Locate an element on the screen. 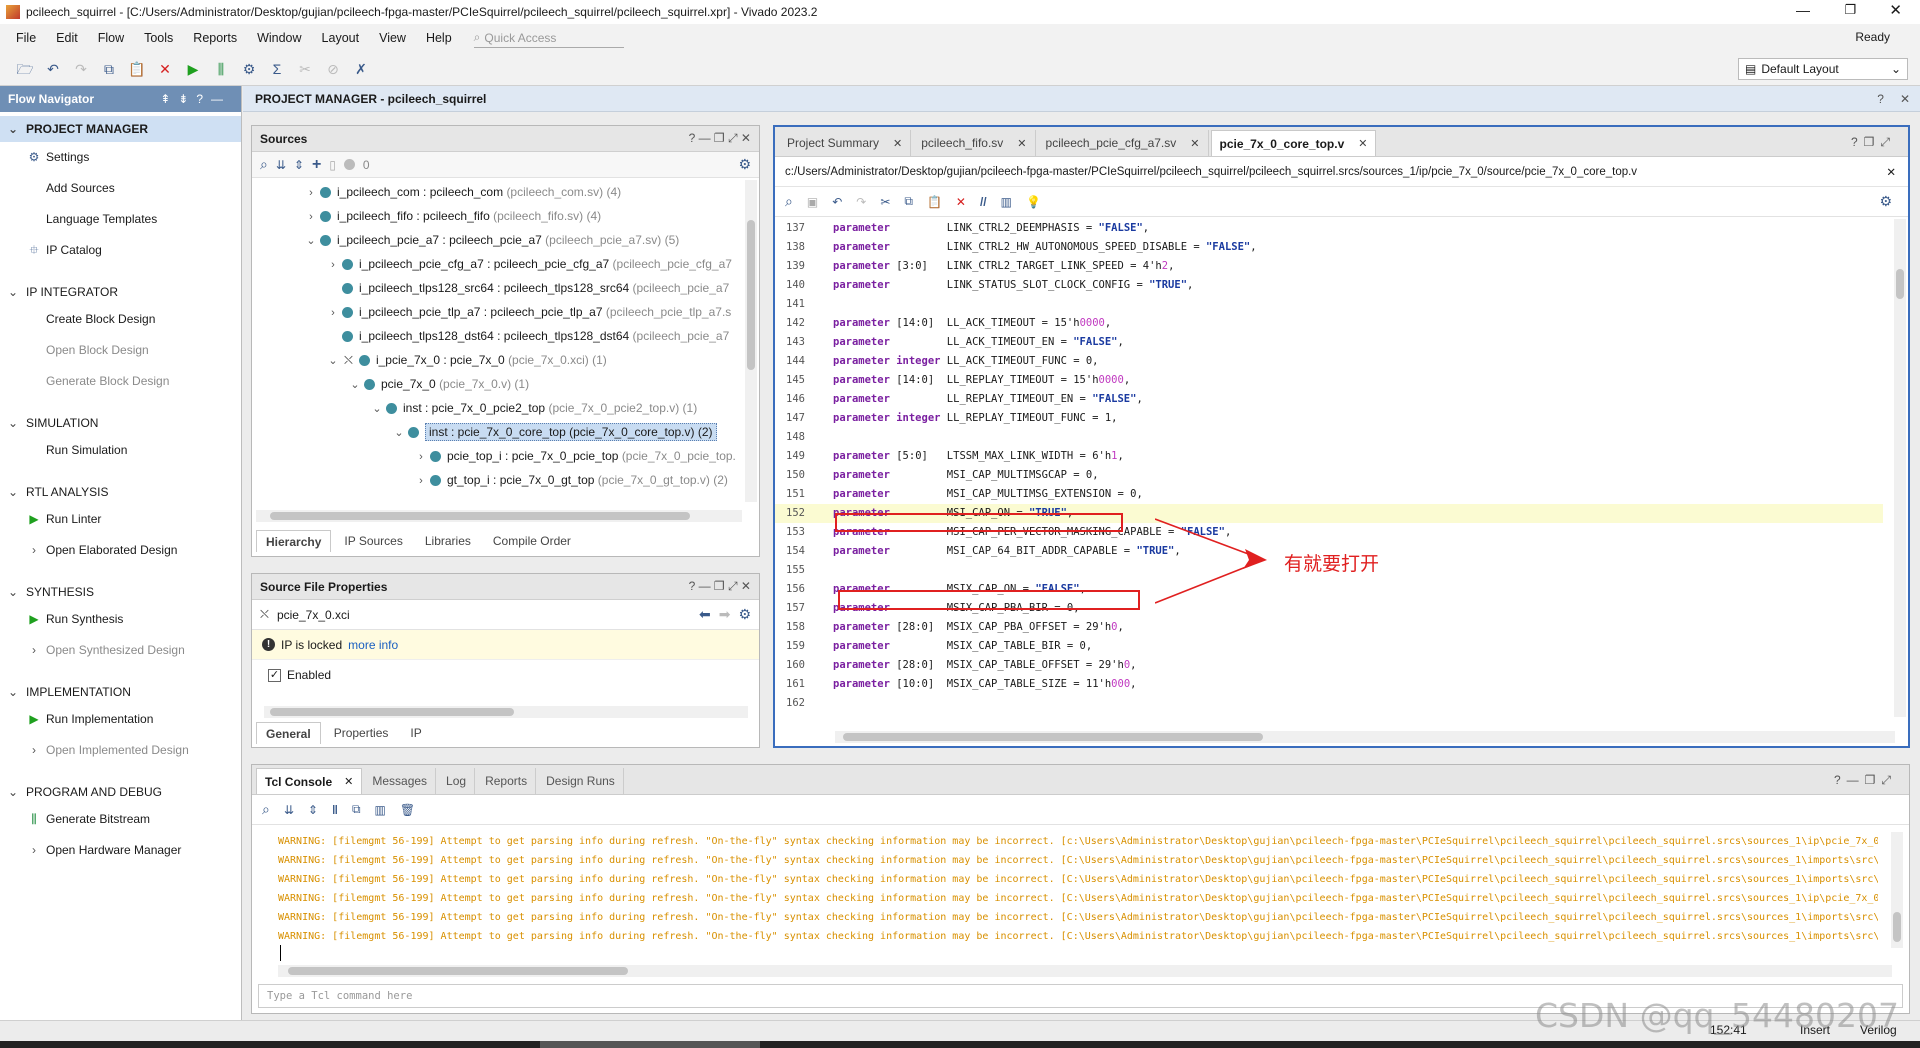 Image resolution: width=1920 pixels, height=1048 pixels. nav-item-settings: ⚙ Settings is located at coordinates (120, 157).